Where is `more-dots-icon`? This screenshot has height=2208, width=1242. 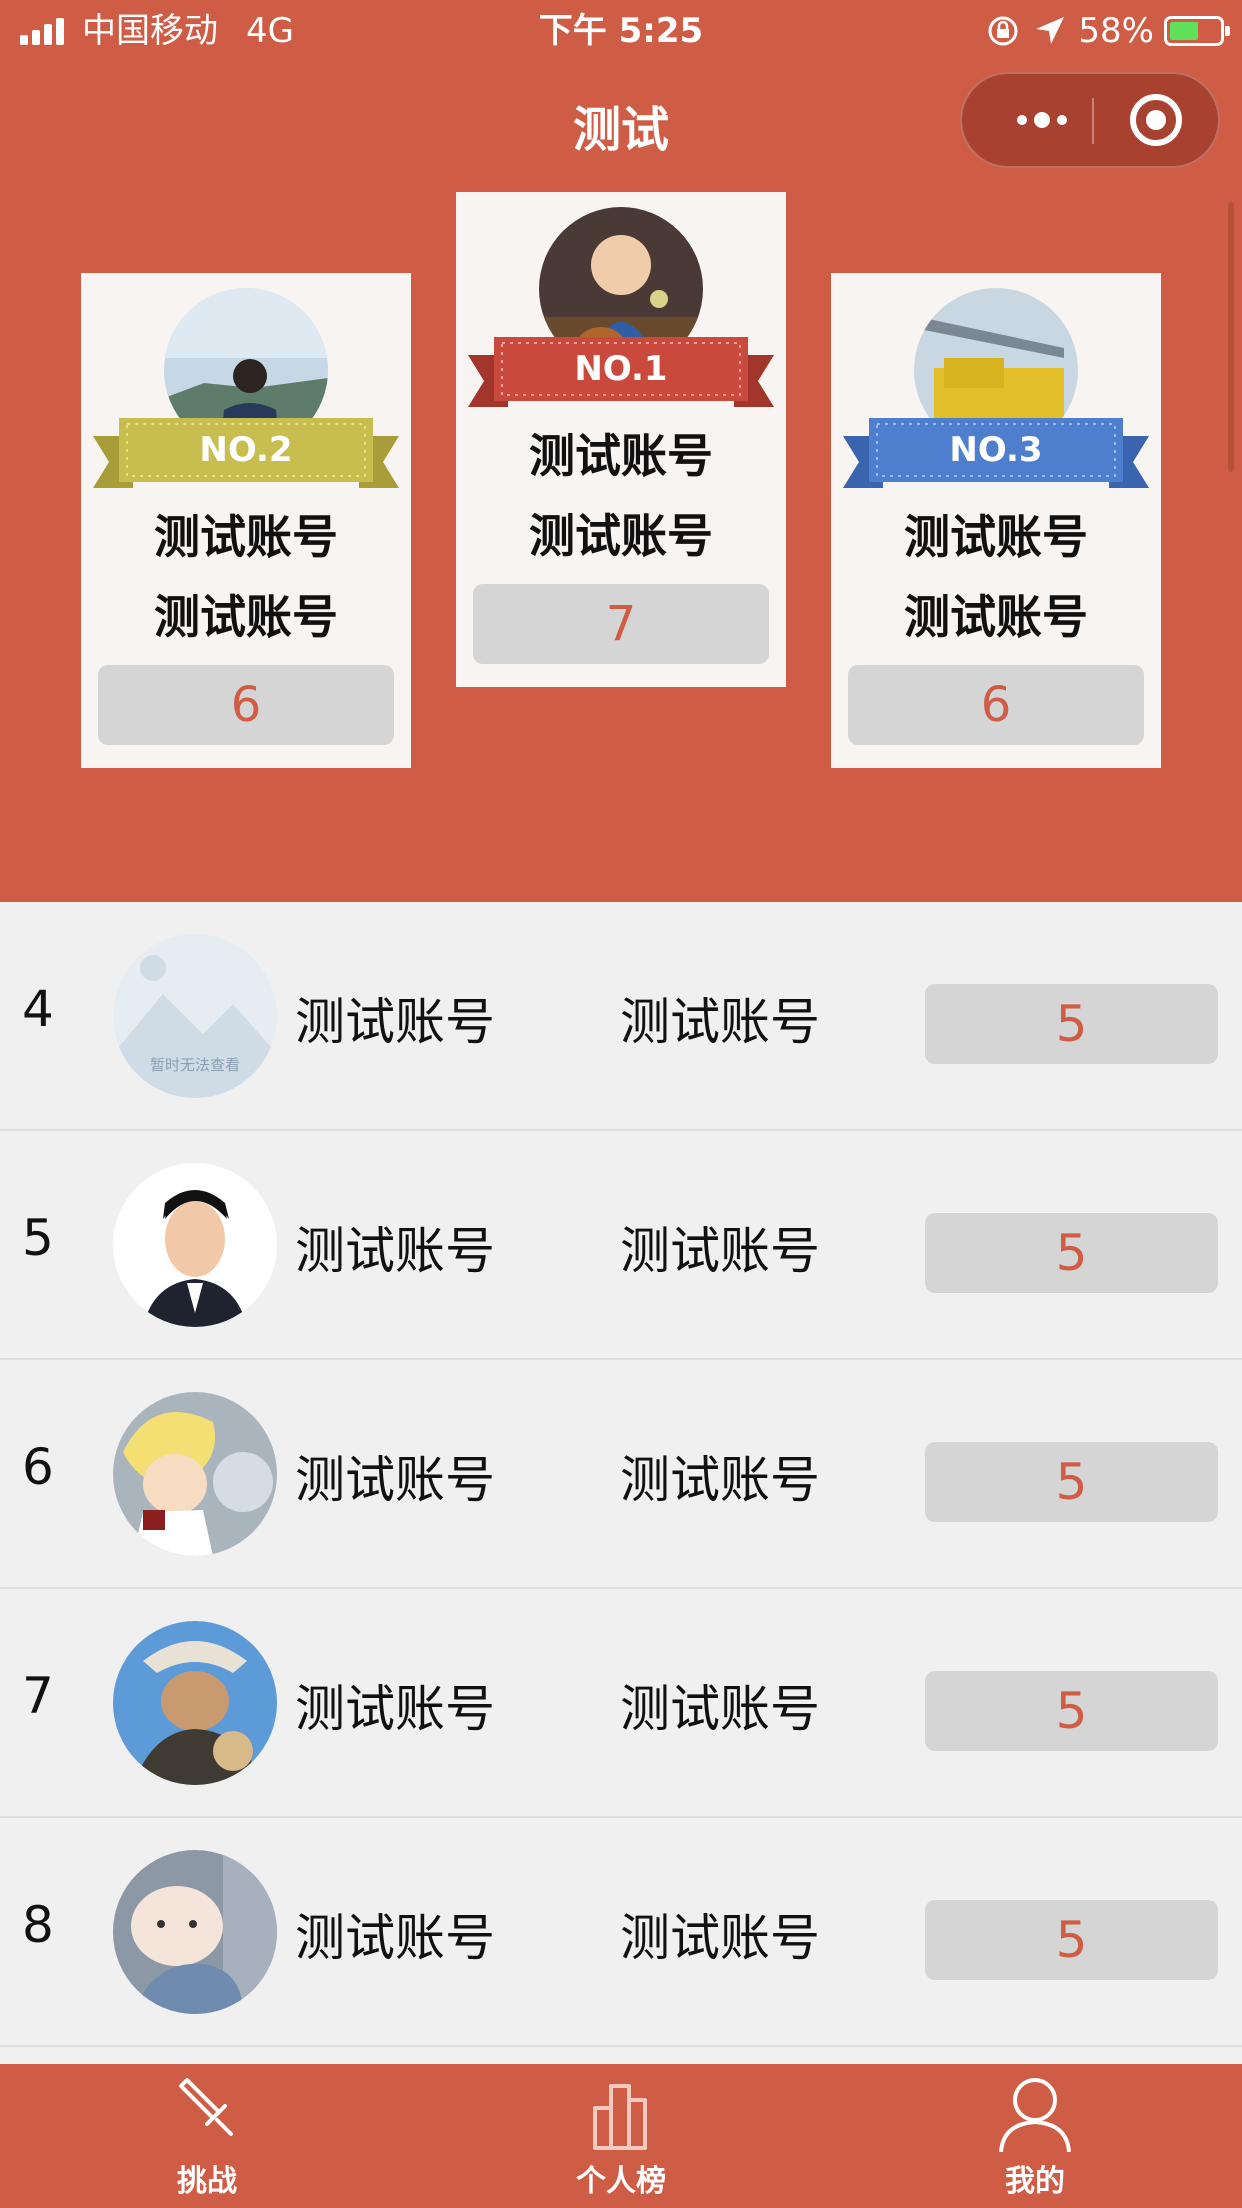
more-dots-icon is located at coordinates (1042, 120).